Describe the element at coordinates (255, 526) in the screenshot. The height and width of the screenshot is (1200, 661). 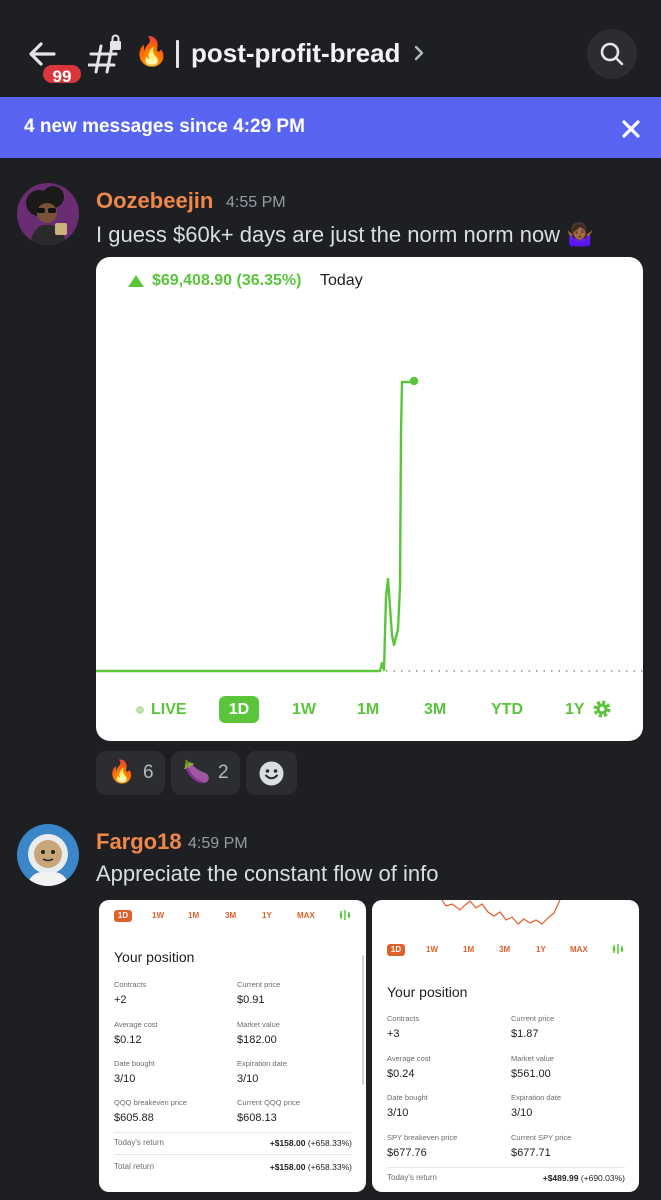
I see `price-line` at that location.